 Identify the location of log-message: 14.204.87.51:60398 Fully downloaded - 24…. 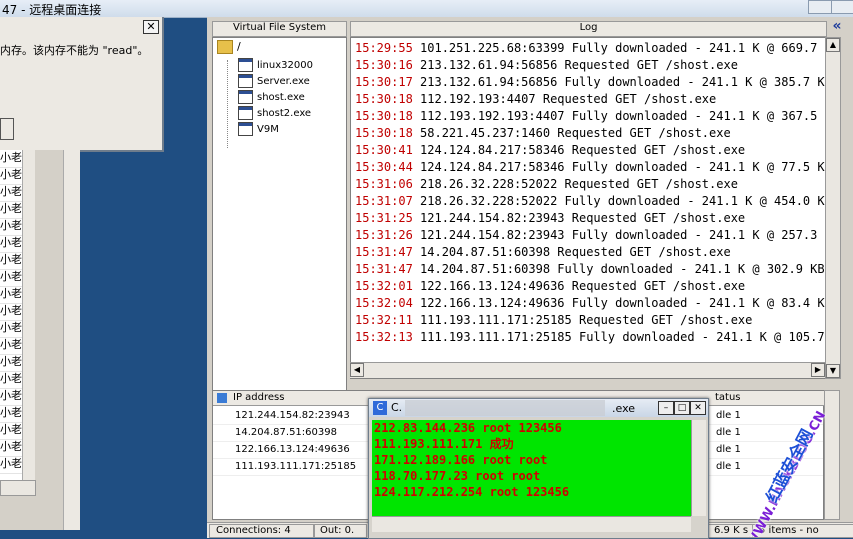
(623, 269).